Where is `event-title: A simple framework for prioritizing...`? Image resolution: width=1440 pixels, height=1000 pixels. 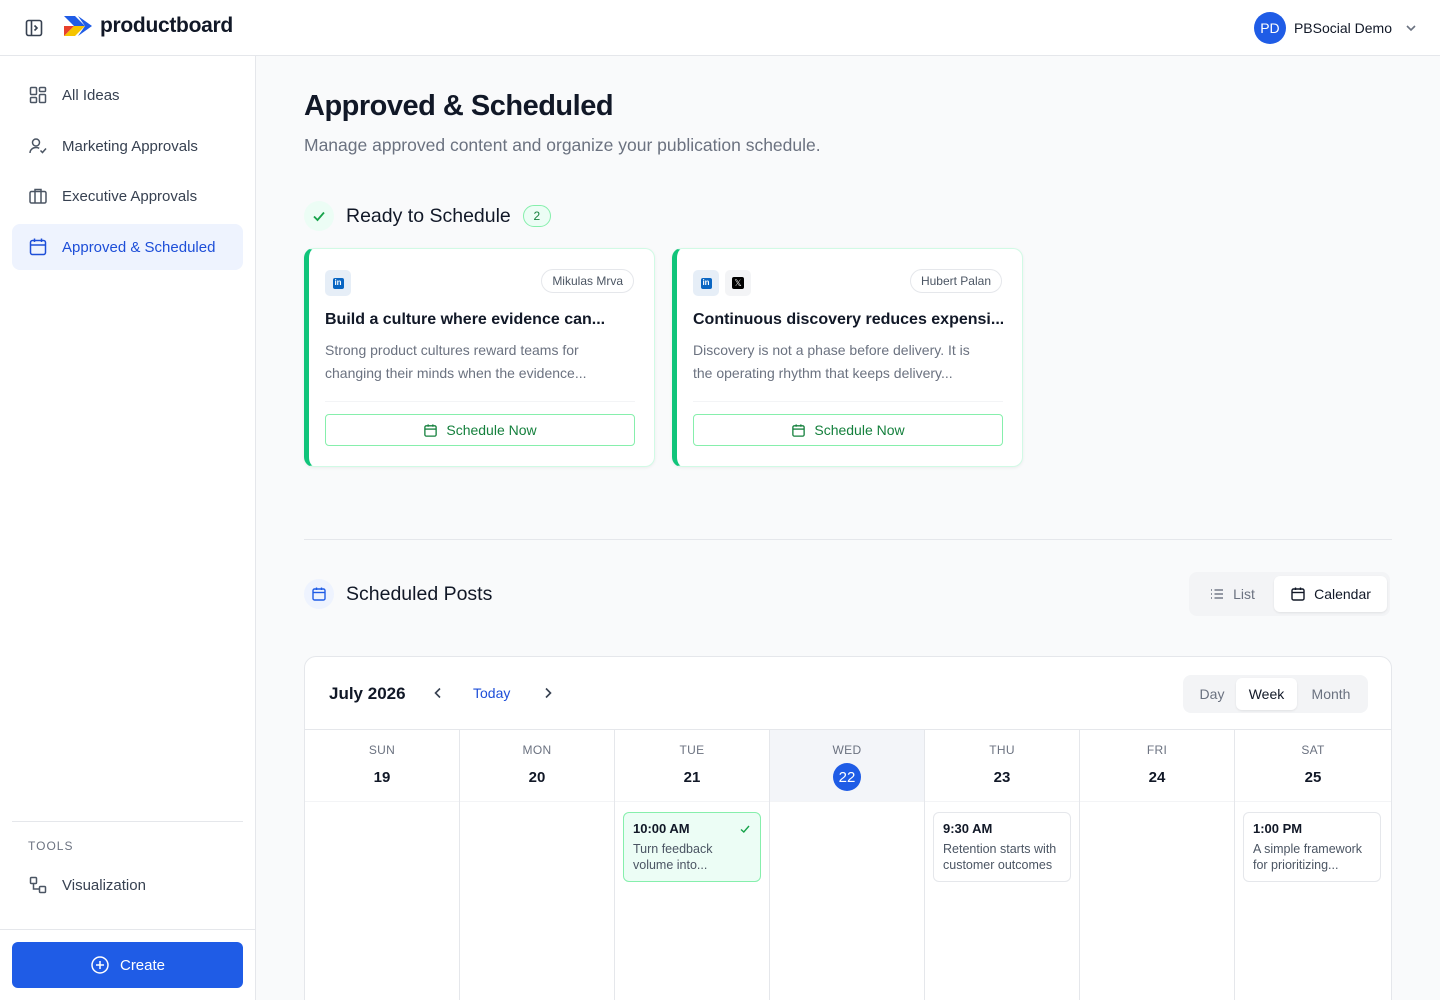
event-title: A simple framework for prioritizing... is located at coordinates (1308, 857).